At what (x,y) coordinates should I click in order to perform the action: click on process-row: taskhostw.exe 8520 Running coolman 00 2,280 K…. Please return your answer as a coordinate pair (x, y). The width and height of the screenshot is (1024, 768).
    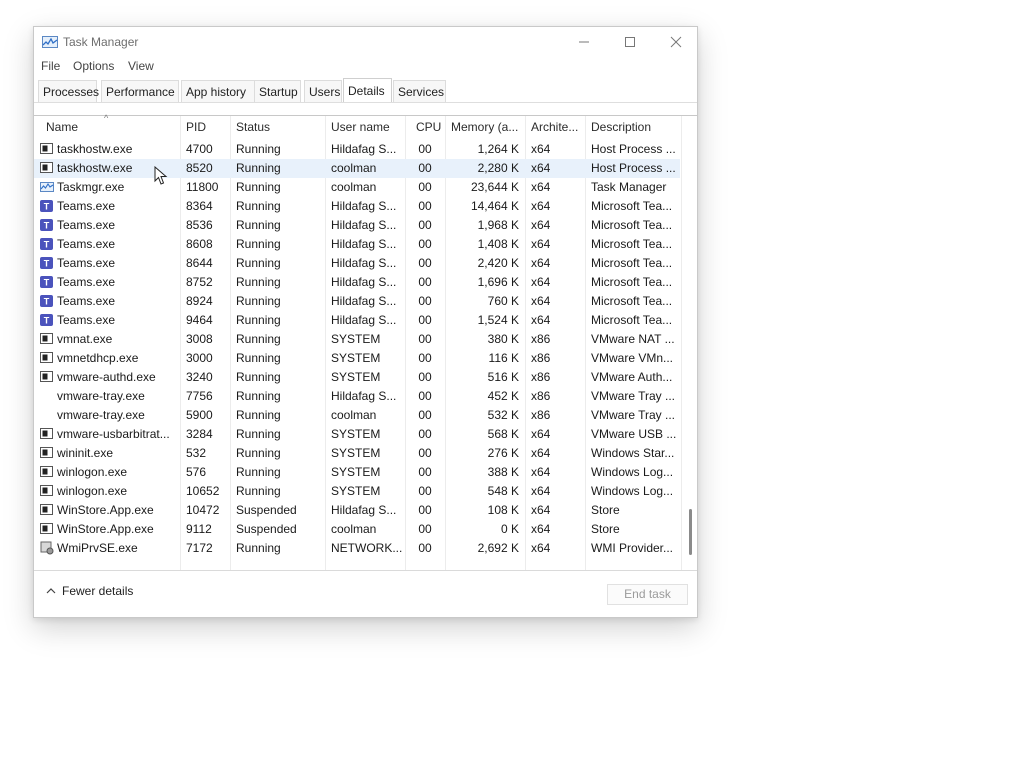
    Looking at the image, I should click on (357, 168).